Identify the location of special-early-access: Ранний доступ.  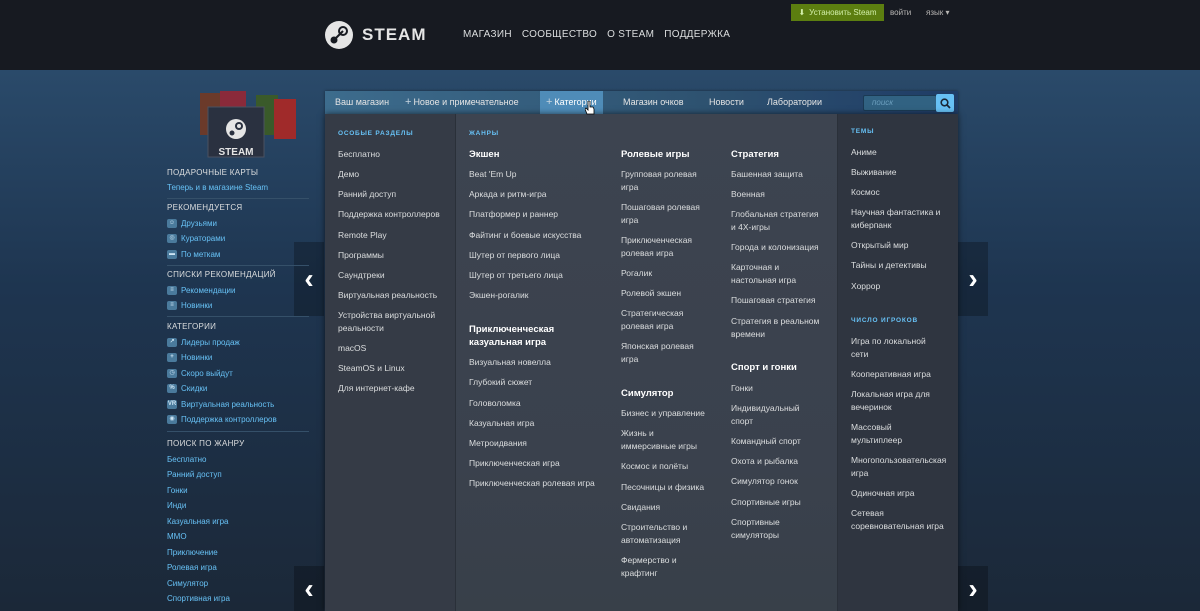
(367, 194).